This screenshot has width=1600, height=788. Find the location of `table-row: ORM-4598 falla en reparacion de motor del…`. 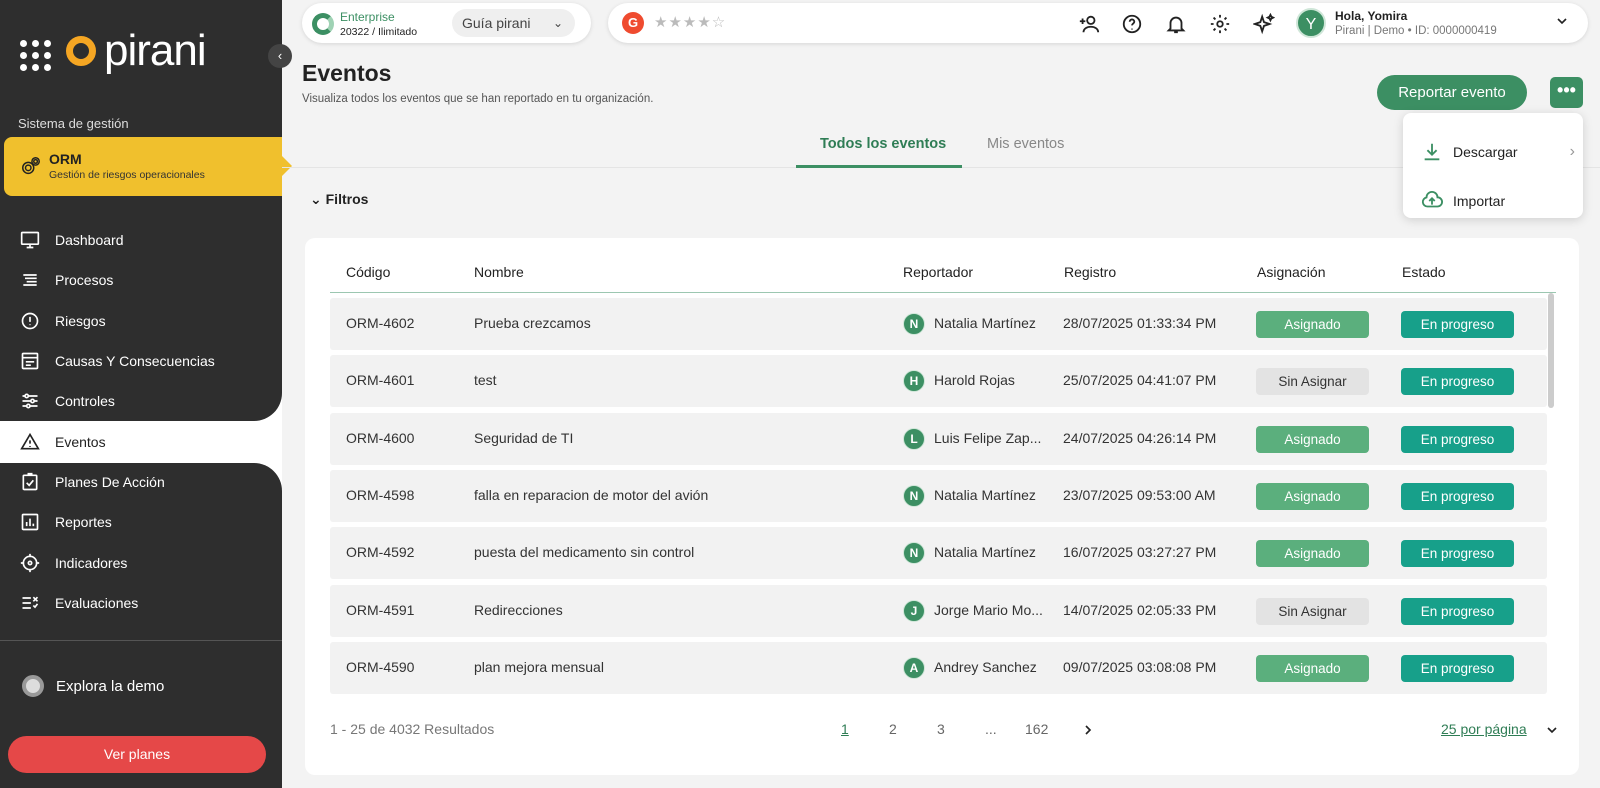

table-row: ORM-4598 falla en reparacion de motor del… is located at coordinates (938, 495).